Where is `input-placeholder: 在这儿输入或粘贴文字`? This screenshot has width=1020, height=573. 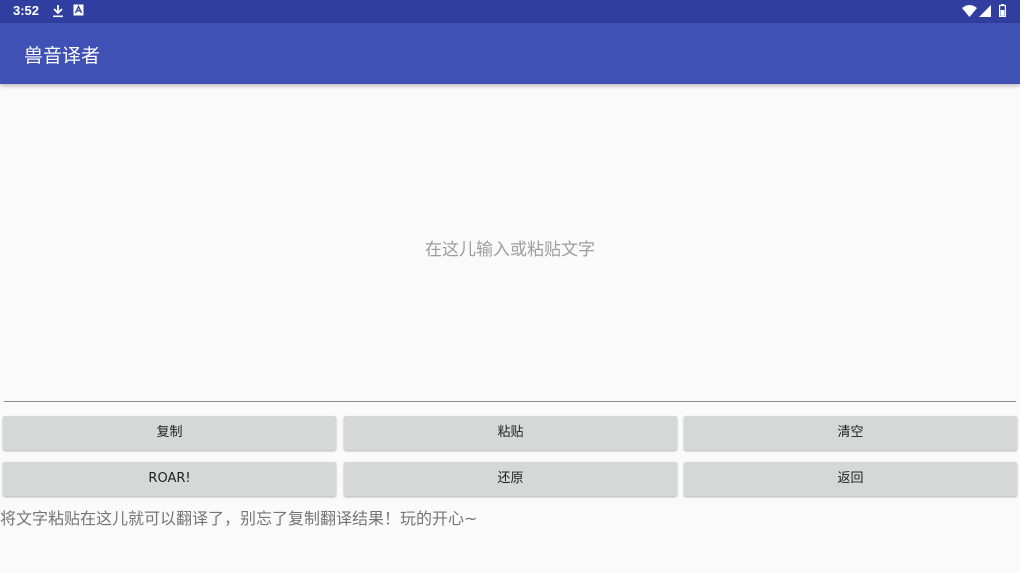 input-placeholder: 在这儿输入或粘贴文字 is located at coordinates (510, 250).